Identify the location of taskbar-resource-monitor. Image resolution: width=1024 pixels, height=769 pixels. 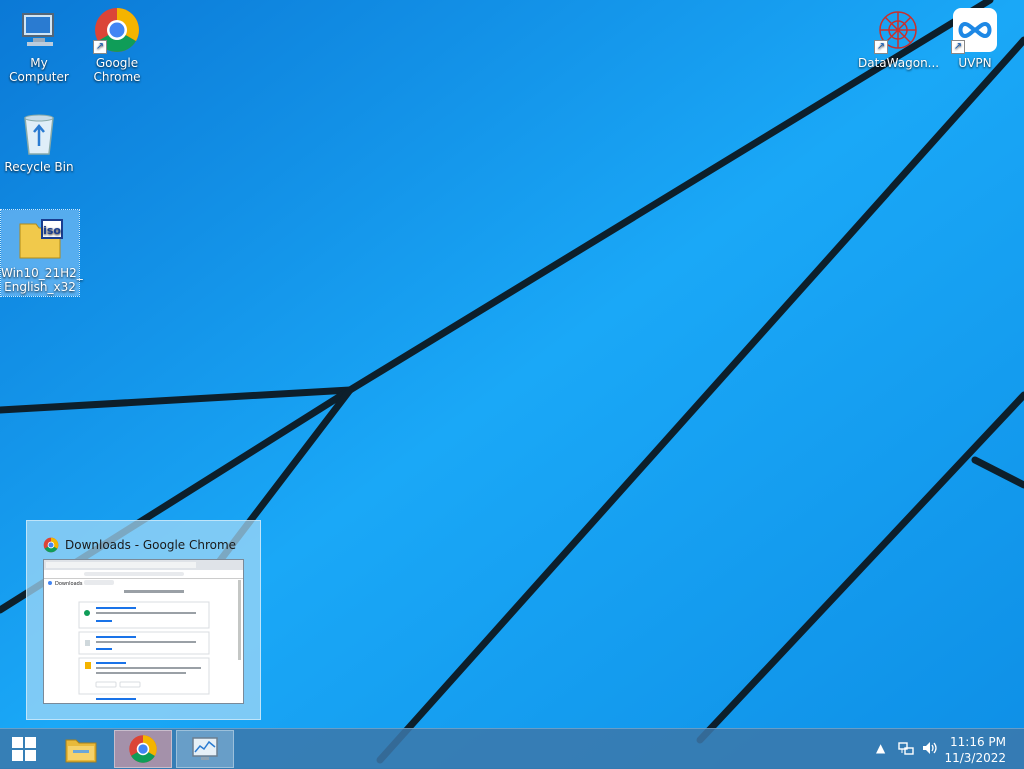
(205, 749).